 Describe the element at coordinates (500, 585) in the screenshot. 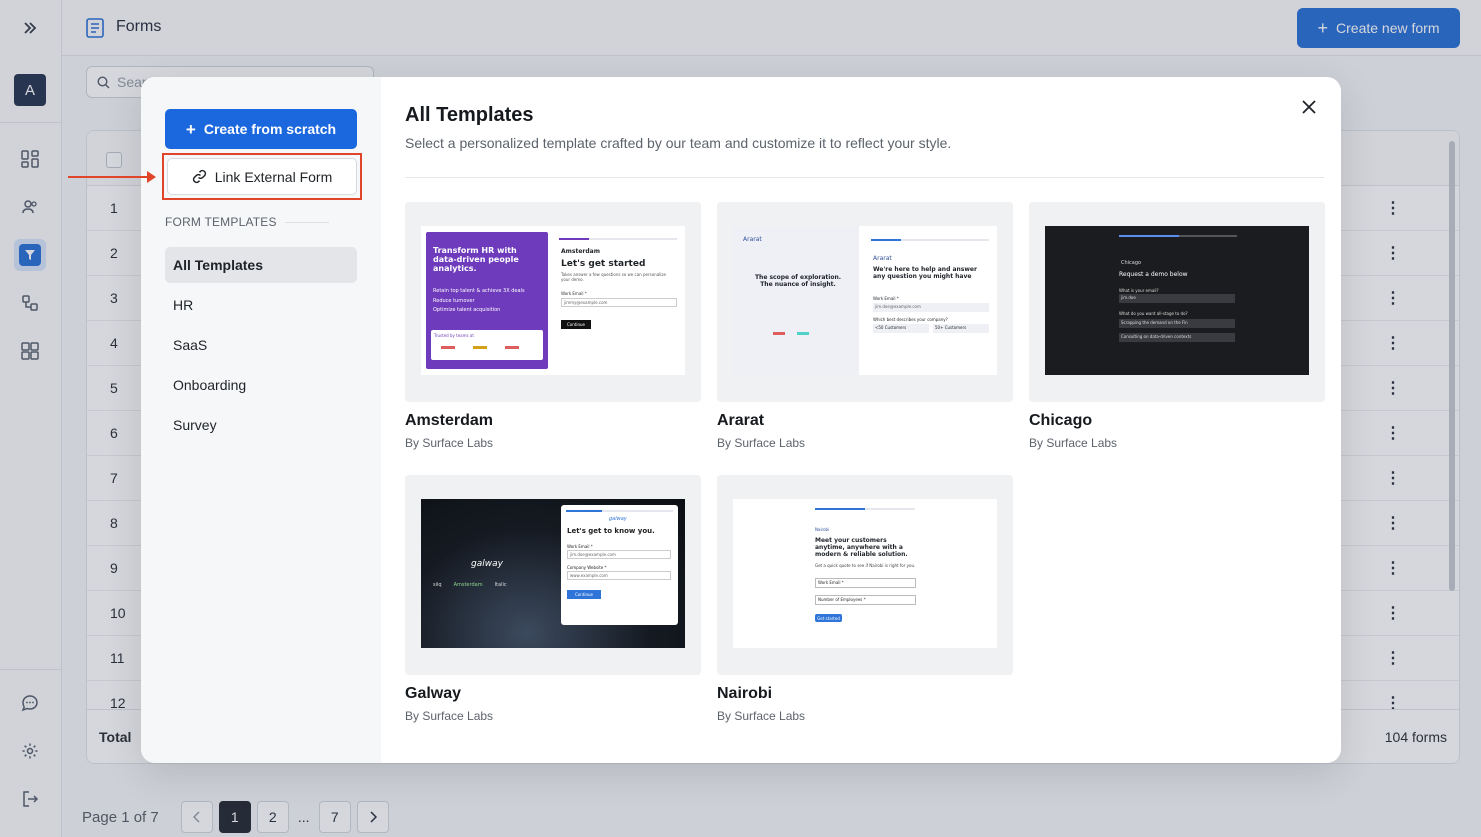

I see `preview-logo: Italic` at that location.